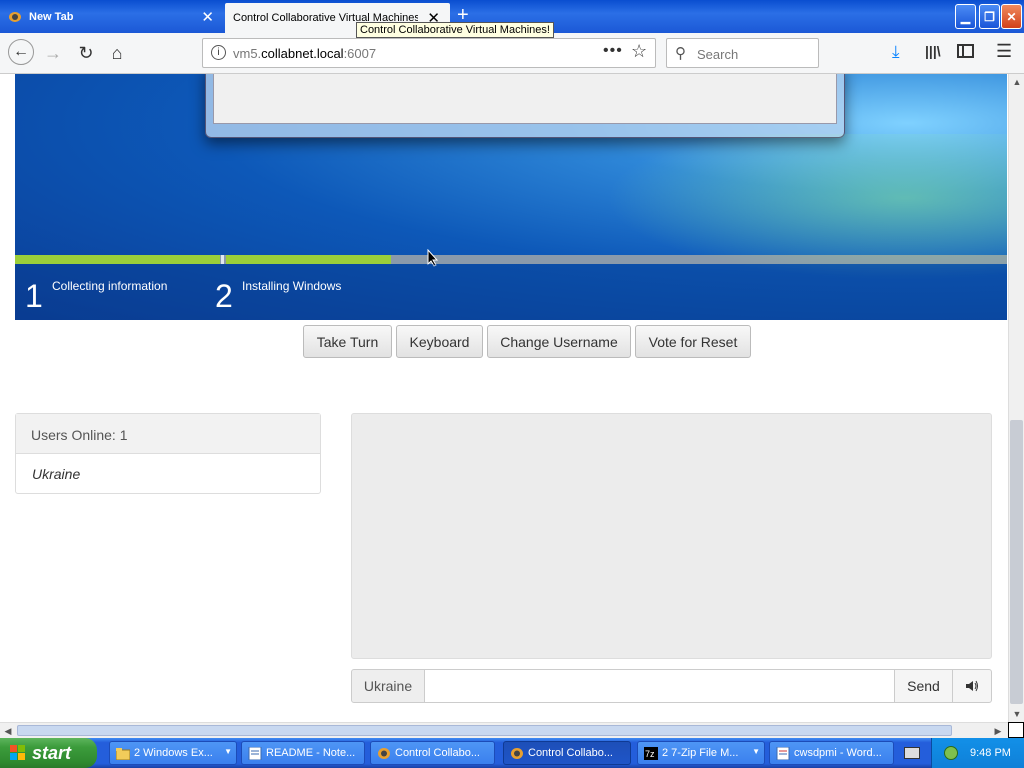  What do you see at coordinates (923, 686) in the screenshot?
I see `send-button: Send` at bounding box center [923, 686].